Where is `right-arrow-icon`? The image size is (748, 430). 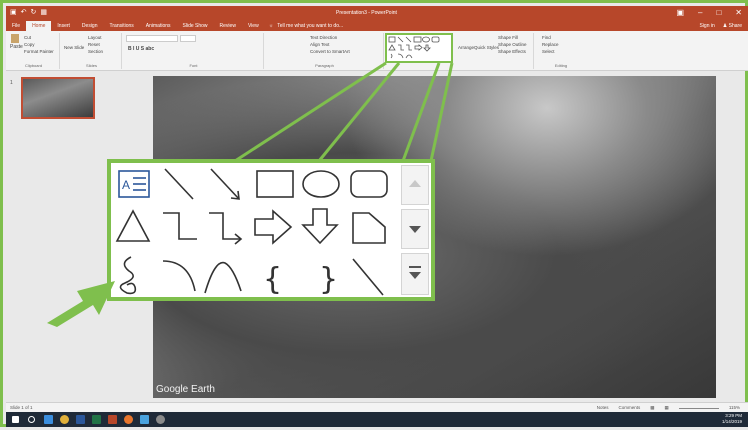
right-arrow-icon is located at coordinates (273, 227).